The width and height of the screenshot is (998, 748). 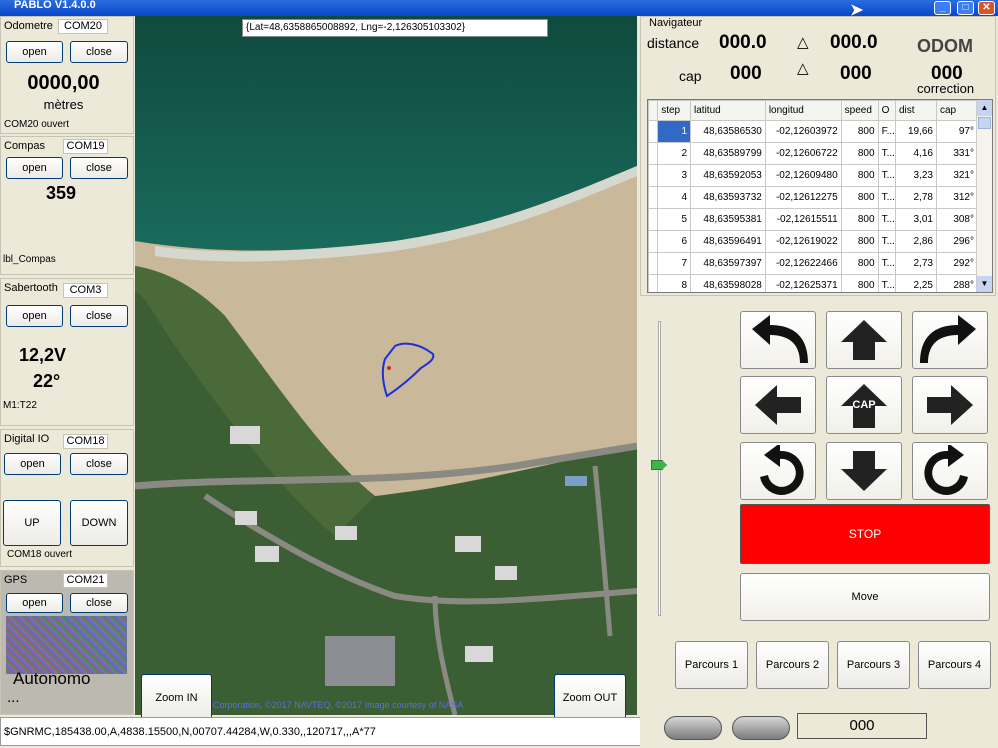 What do you see at coordinates (34, 603) in the screenshot?
I see `gps-open-button: open` at bounding box center [34, 603].